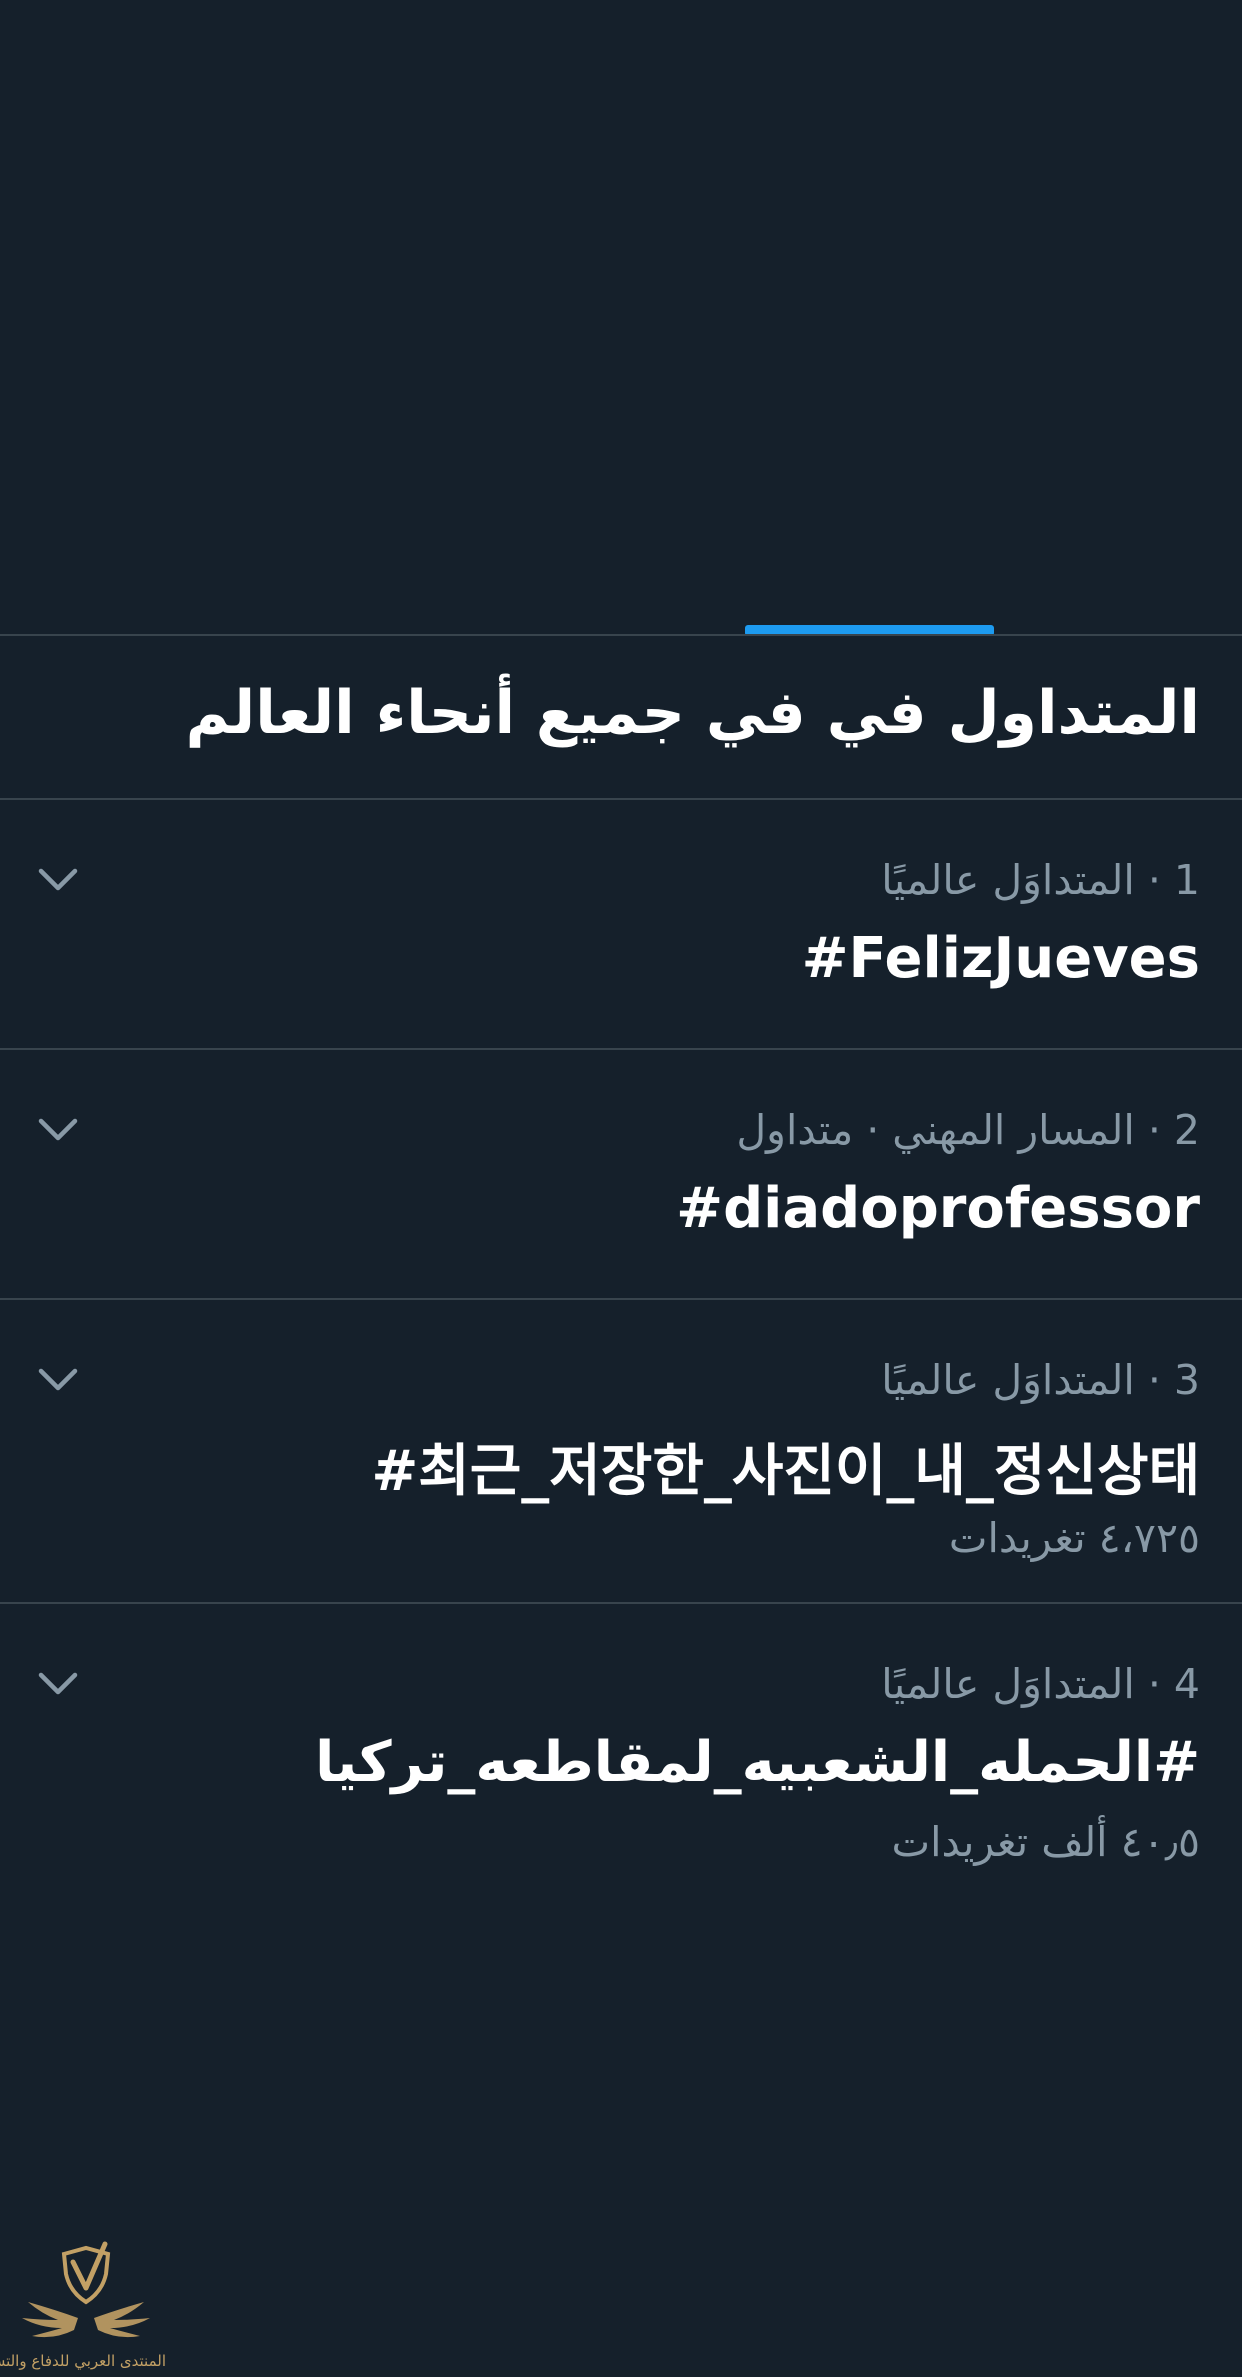  I want to click on trend-tweet-count: ٤٠٫٥ ألف تغريدات, so click(1045, 1842).